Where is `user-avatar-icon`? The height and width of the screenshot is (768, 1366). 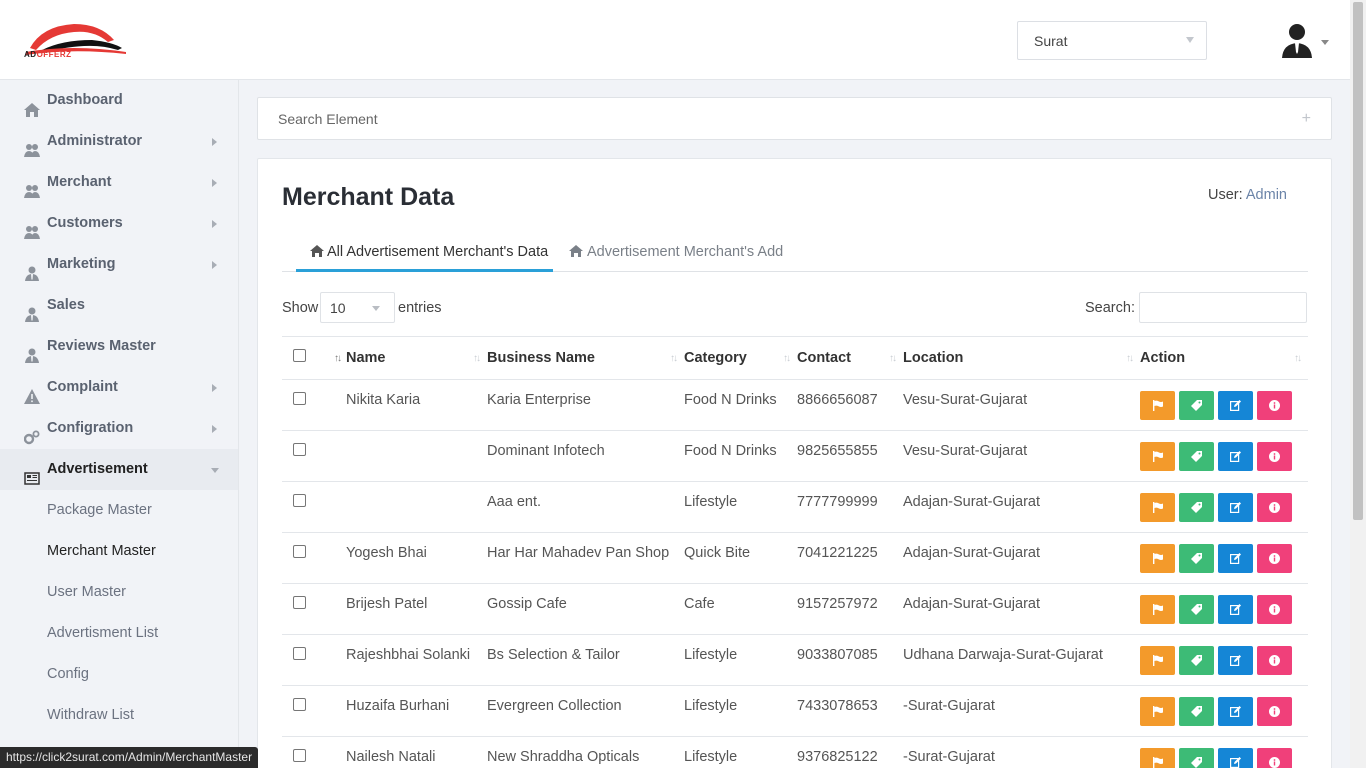 user-avatar-icon is located at coordinates (1297, 40).